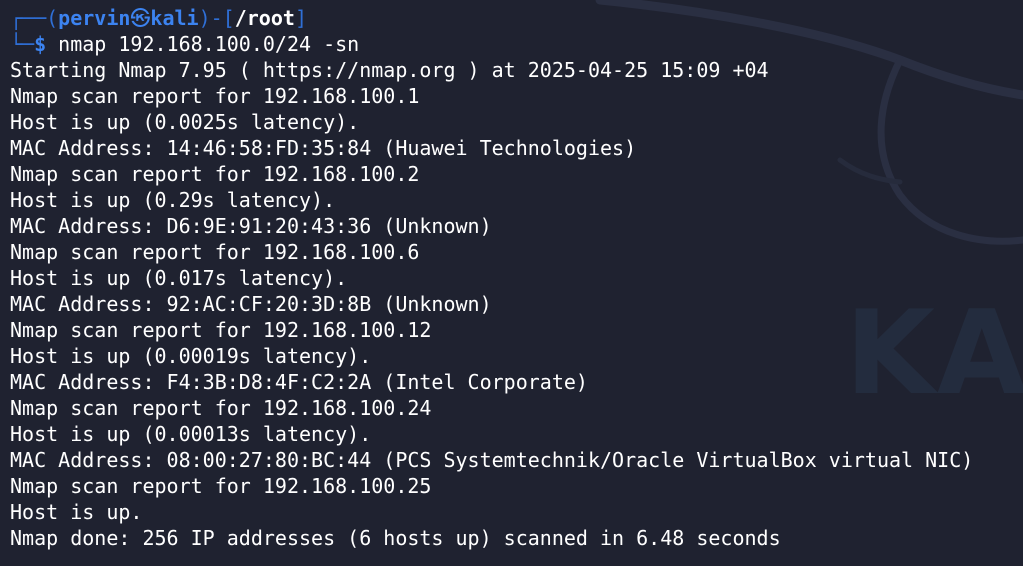  What do you see at coordinates (512, 44) in the screenshot?
I see `prompt-line-command: └─$ nmap 192.168.100.0/24 -sn` at bounding box center [512, 44].